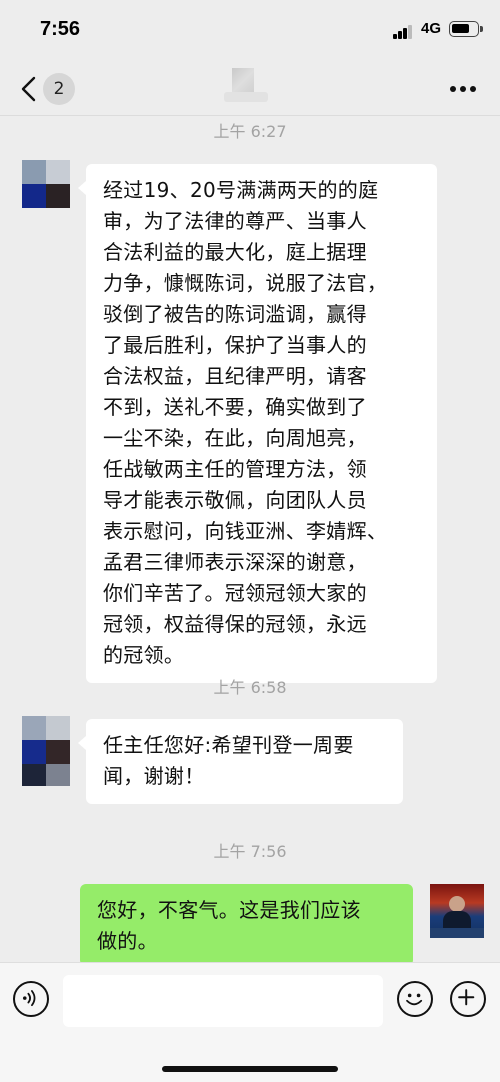  I want to click on message-input, so click(223, 1001).